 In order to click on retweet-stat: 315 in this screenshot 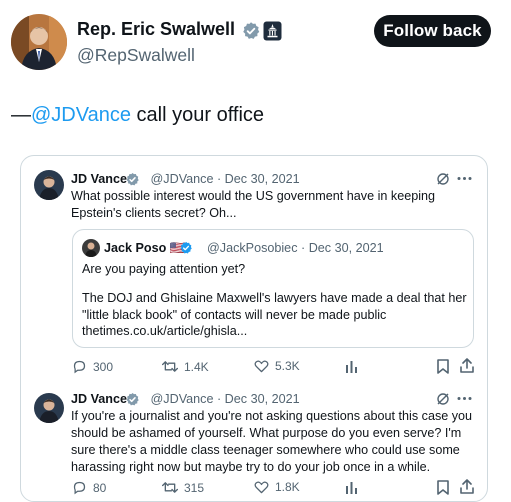, I will do `click(183, 487)`.